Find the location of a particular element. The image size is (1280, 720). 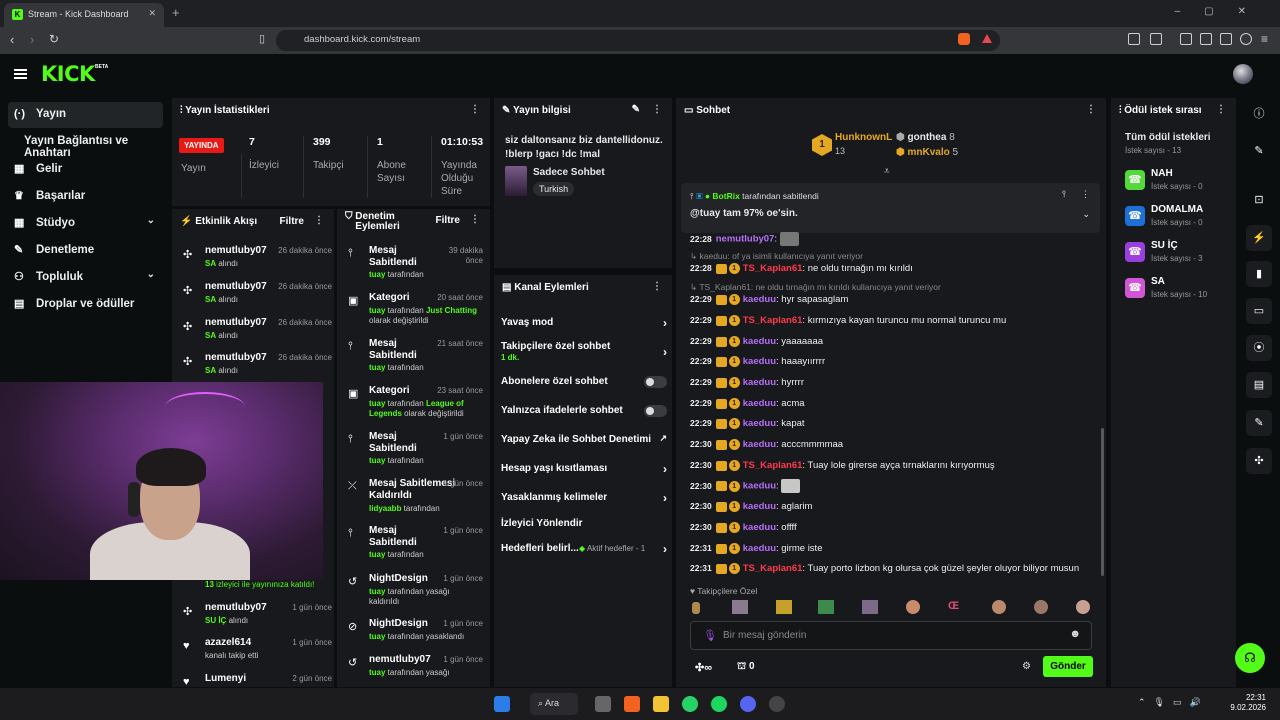

sidebar-icon is located at coordinates (1186, 39).